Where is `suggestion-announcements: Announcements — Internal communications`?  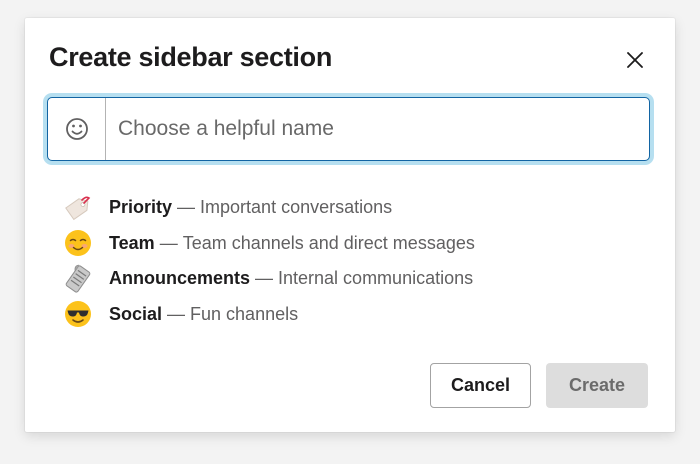 suggestion-announcements: Announcements — Internal communications is located at coordinates (341, 279).